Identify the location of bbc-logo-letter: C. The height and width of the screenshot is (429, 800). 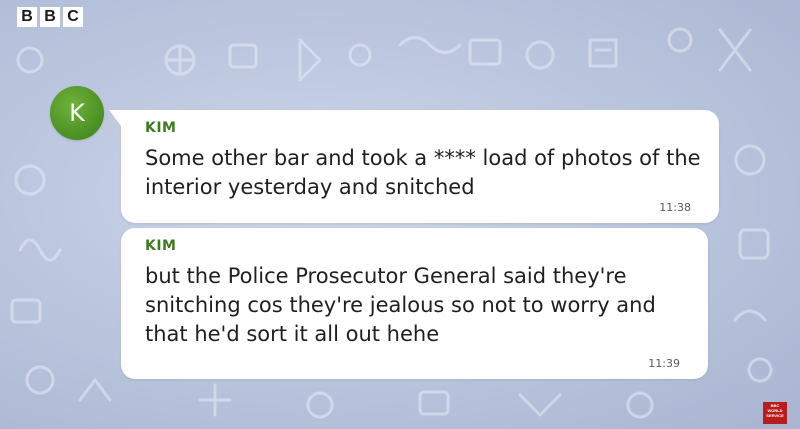
(73, 17).